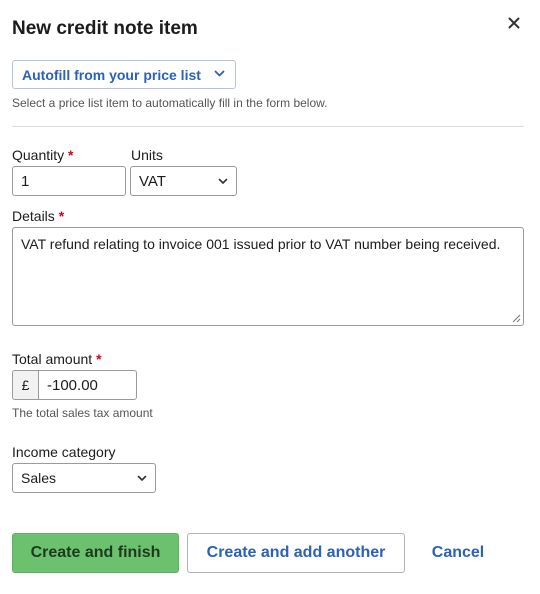  What do you see at coordinates (82, 413) in the screenshot?
I see `total-amount-hint: The total sales tax amount` at bounding box center [82, 413].